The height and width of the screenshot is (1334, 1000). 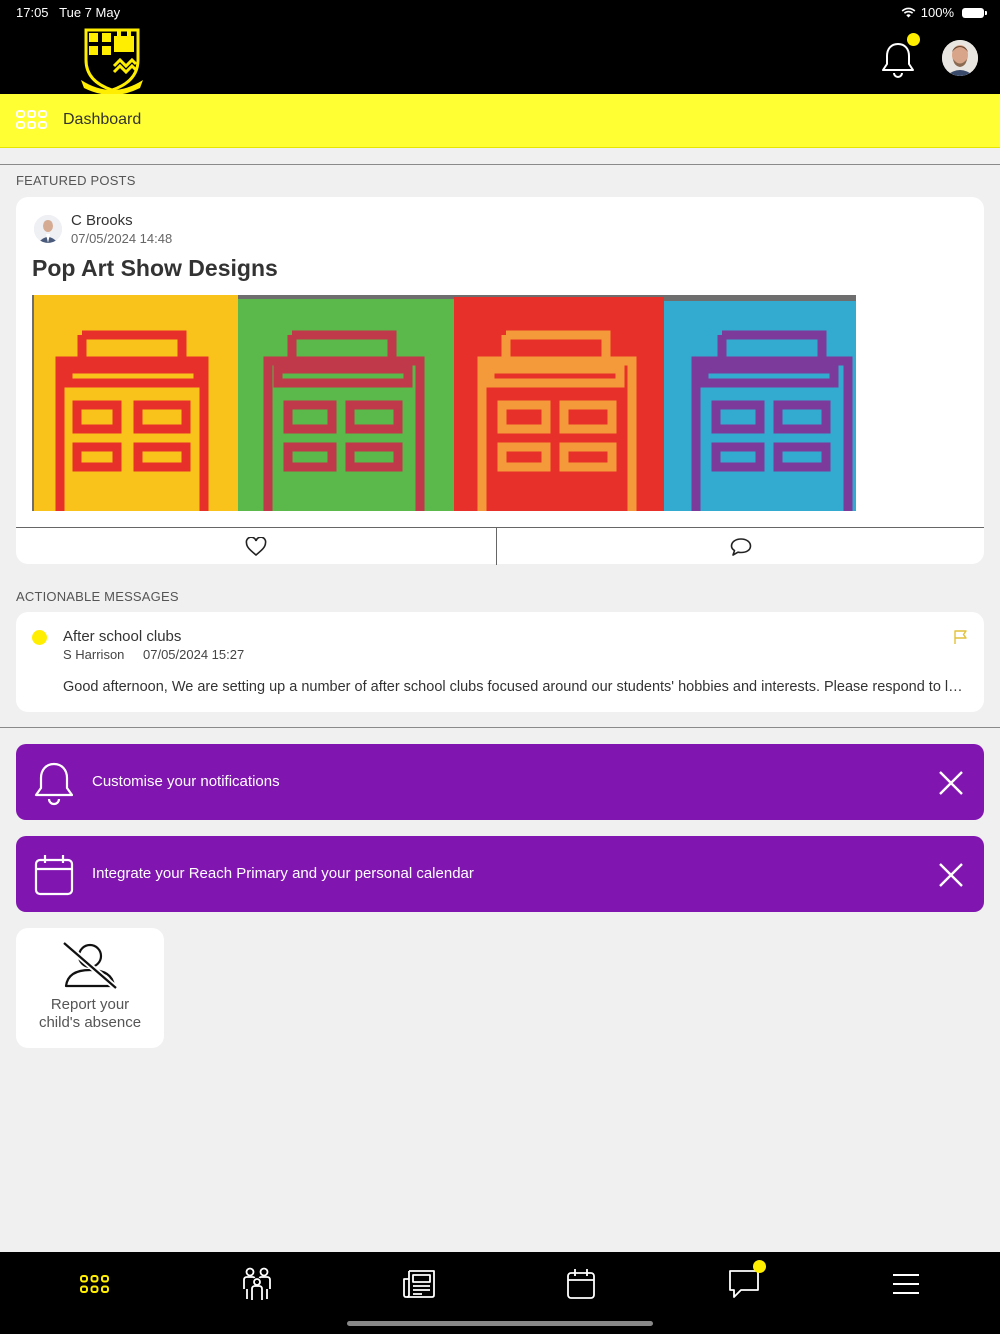 I want to click on unread-dot, so click(x=39, y=637).